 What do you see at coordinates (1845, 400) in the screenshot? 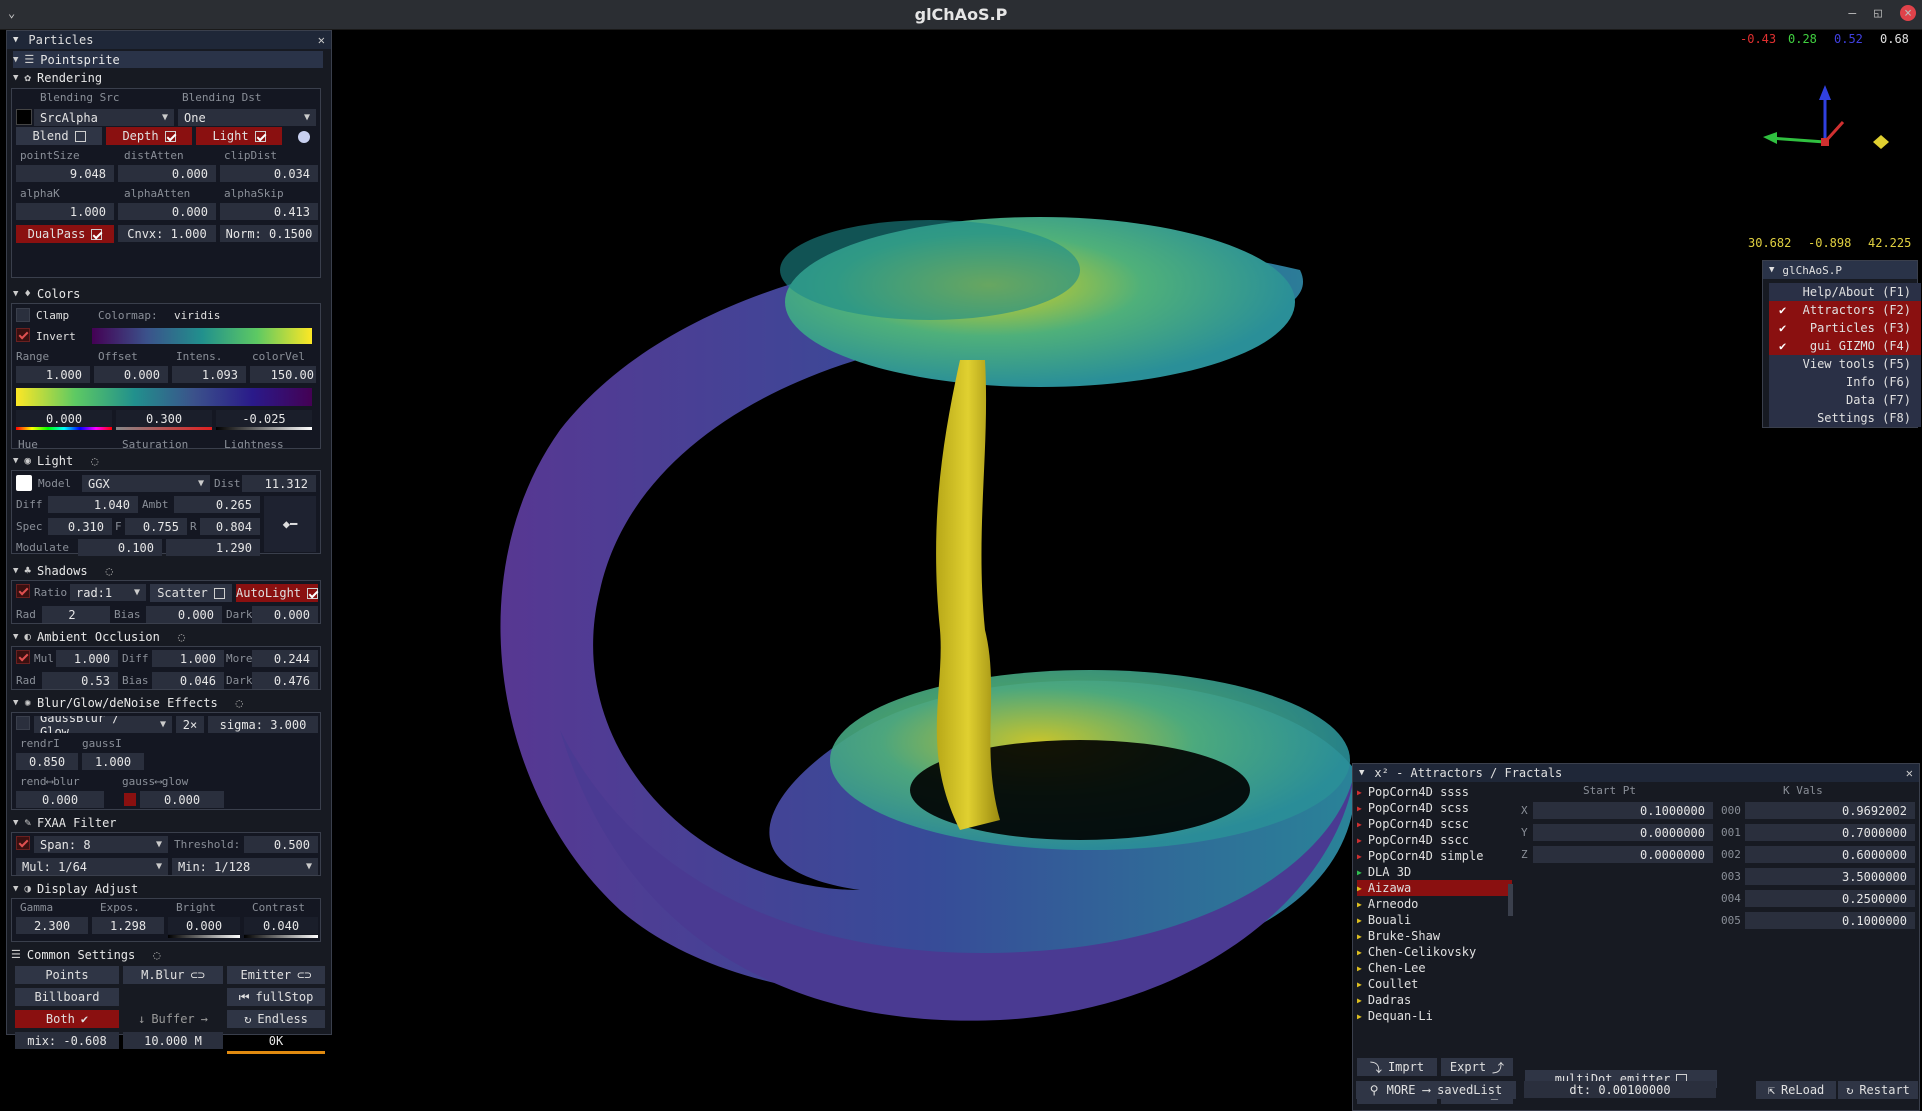
I see `menu-item-6: Data (F7)` at bounding box center [1845, 400].